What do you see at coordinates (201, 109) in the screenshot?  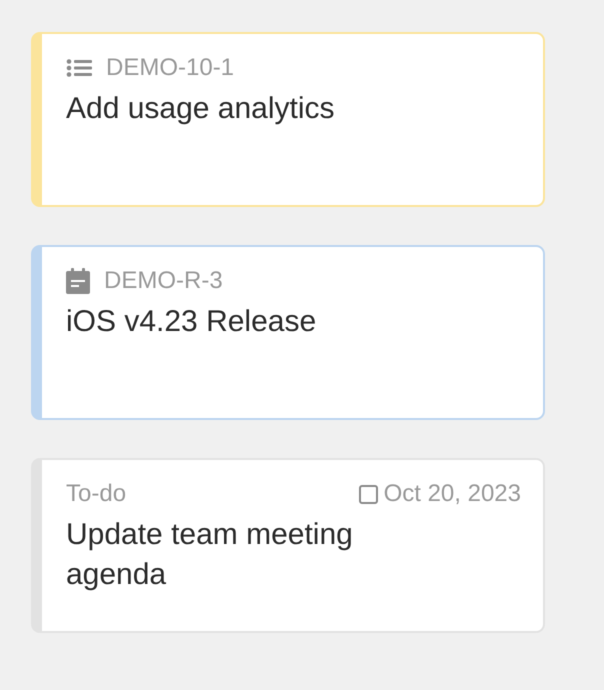 I see `card-title: Add usage analytics` at bounding box center [201, 109].